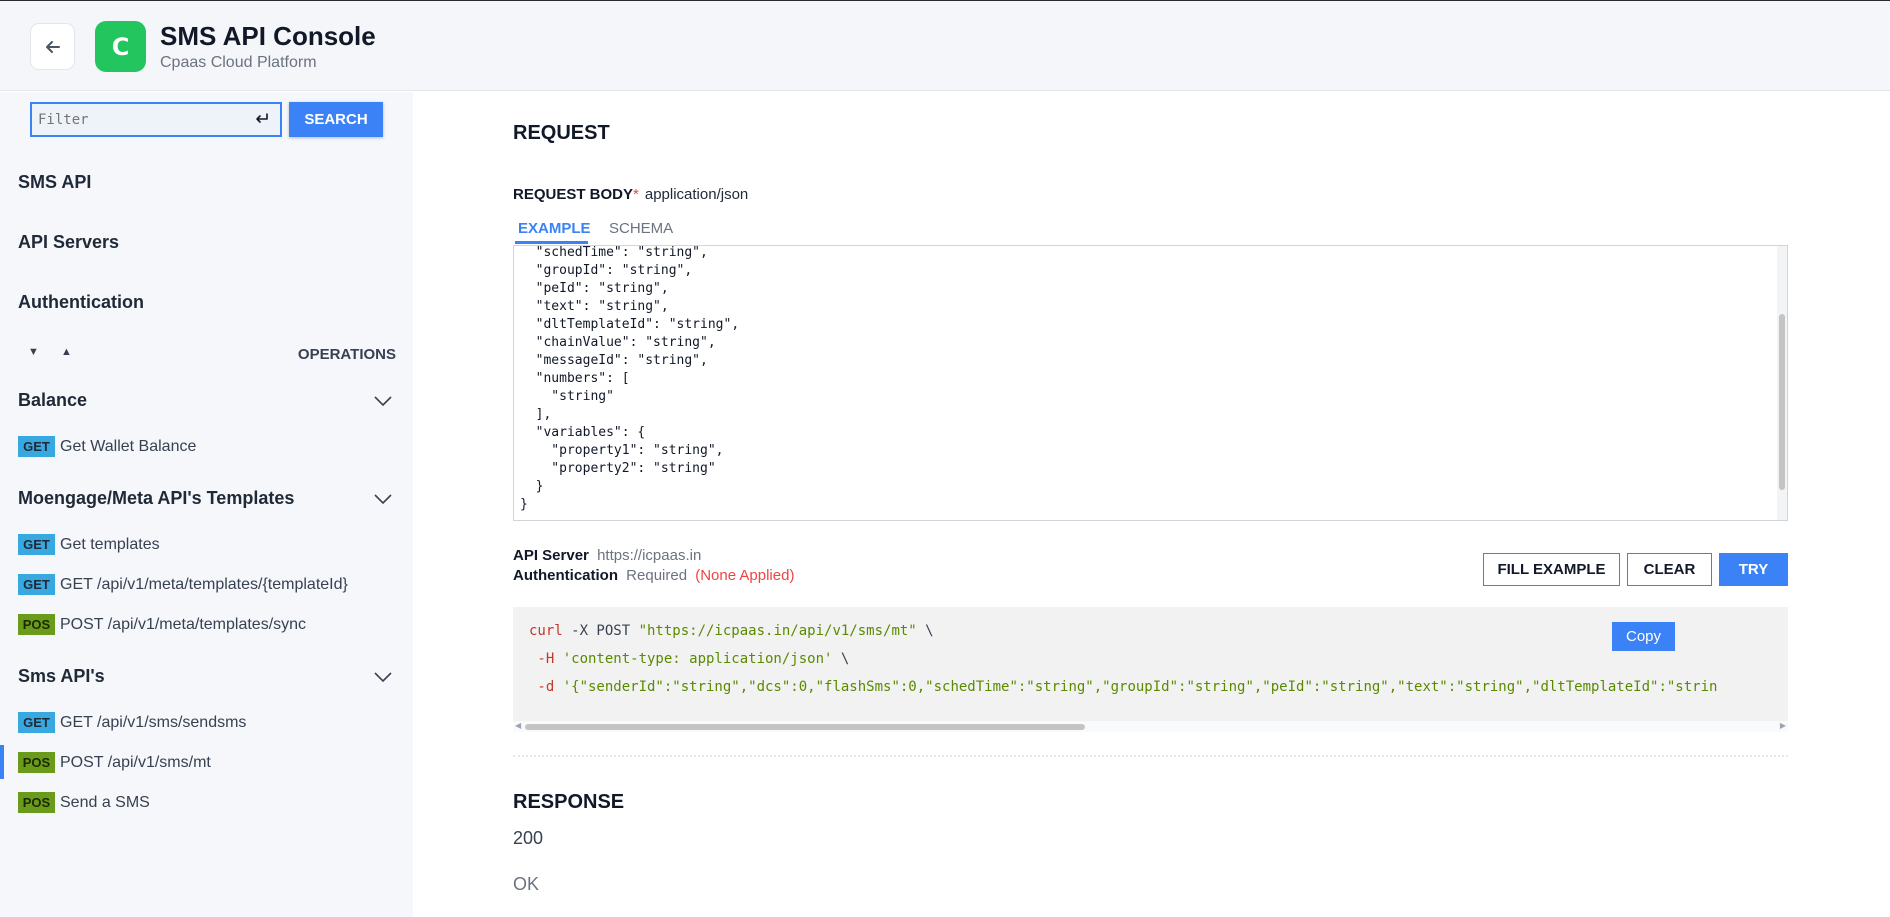 This screenshot has width=1890, height=917. Describe the element at coordinates (745, 575) in the screenshot. I see `auth-status: (None Applied)` at that location.